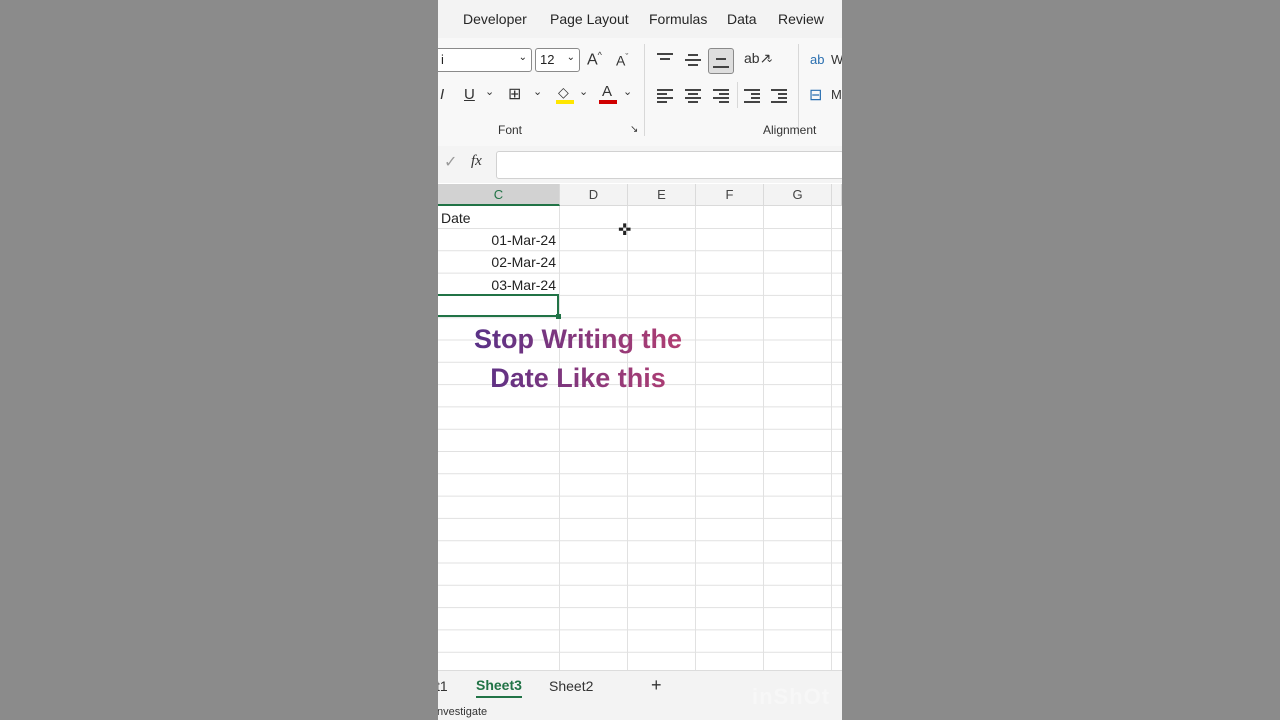  I want to click on font-color-button: A, so click(608, 94).